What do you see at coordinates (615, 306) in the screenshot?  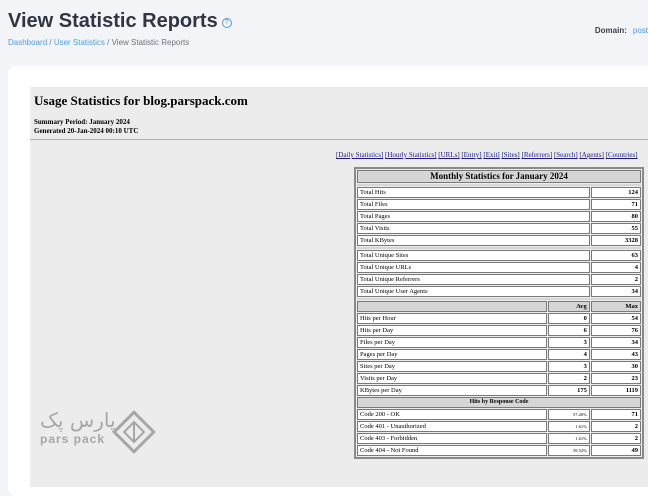 I see `max-header: Max` at bounding box center [615, 306].